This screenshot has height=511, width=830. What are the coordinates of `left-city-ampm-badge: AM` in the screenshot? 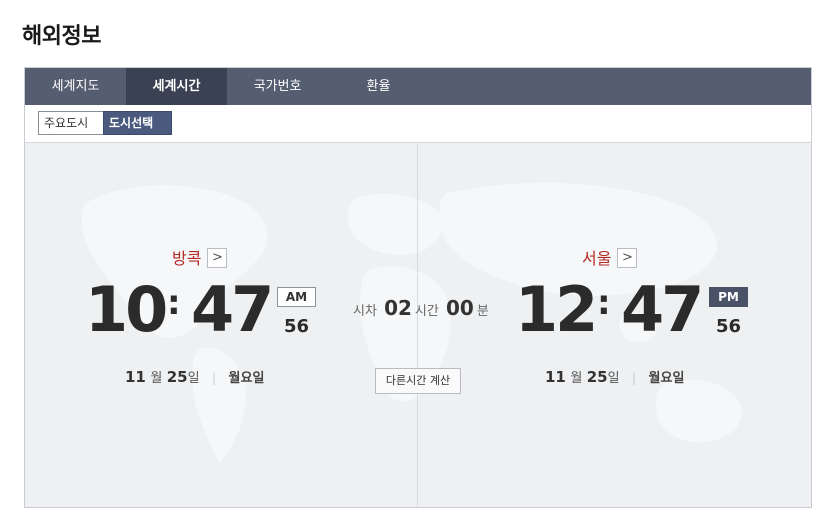 It's located at (296, 297).